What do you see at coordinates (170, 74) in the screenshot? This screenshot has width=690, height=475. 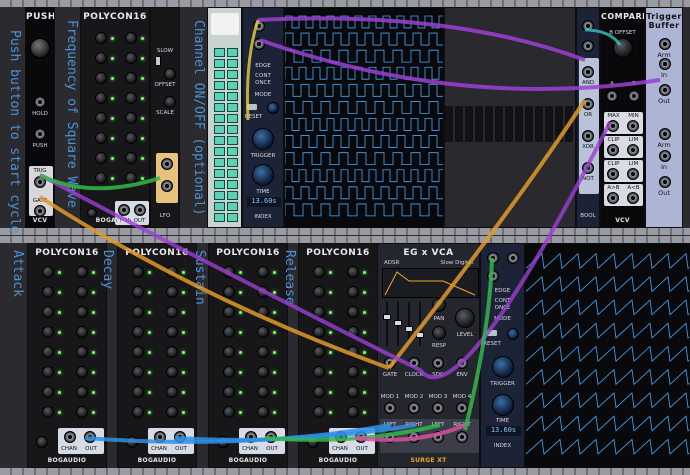 I see `offset-knob` at bounding box center [170, 74].